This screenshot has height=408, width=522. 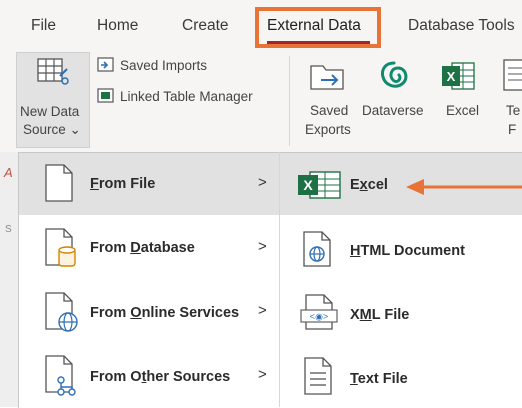 I want to click on tab-create: Create, so click(x=205, y=26).